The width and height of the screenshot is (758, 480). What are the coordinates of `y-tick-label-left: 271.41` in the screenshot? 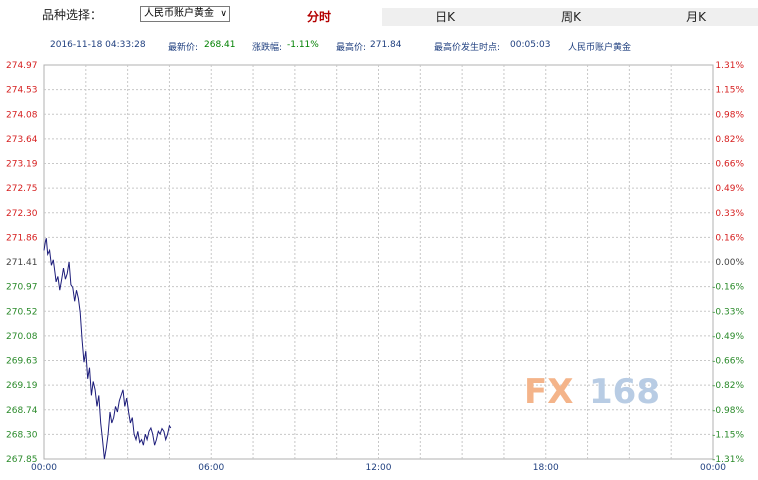 It's located at (22, 263).